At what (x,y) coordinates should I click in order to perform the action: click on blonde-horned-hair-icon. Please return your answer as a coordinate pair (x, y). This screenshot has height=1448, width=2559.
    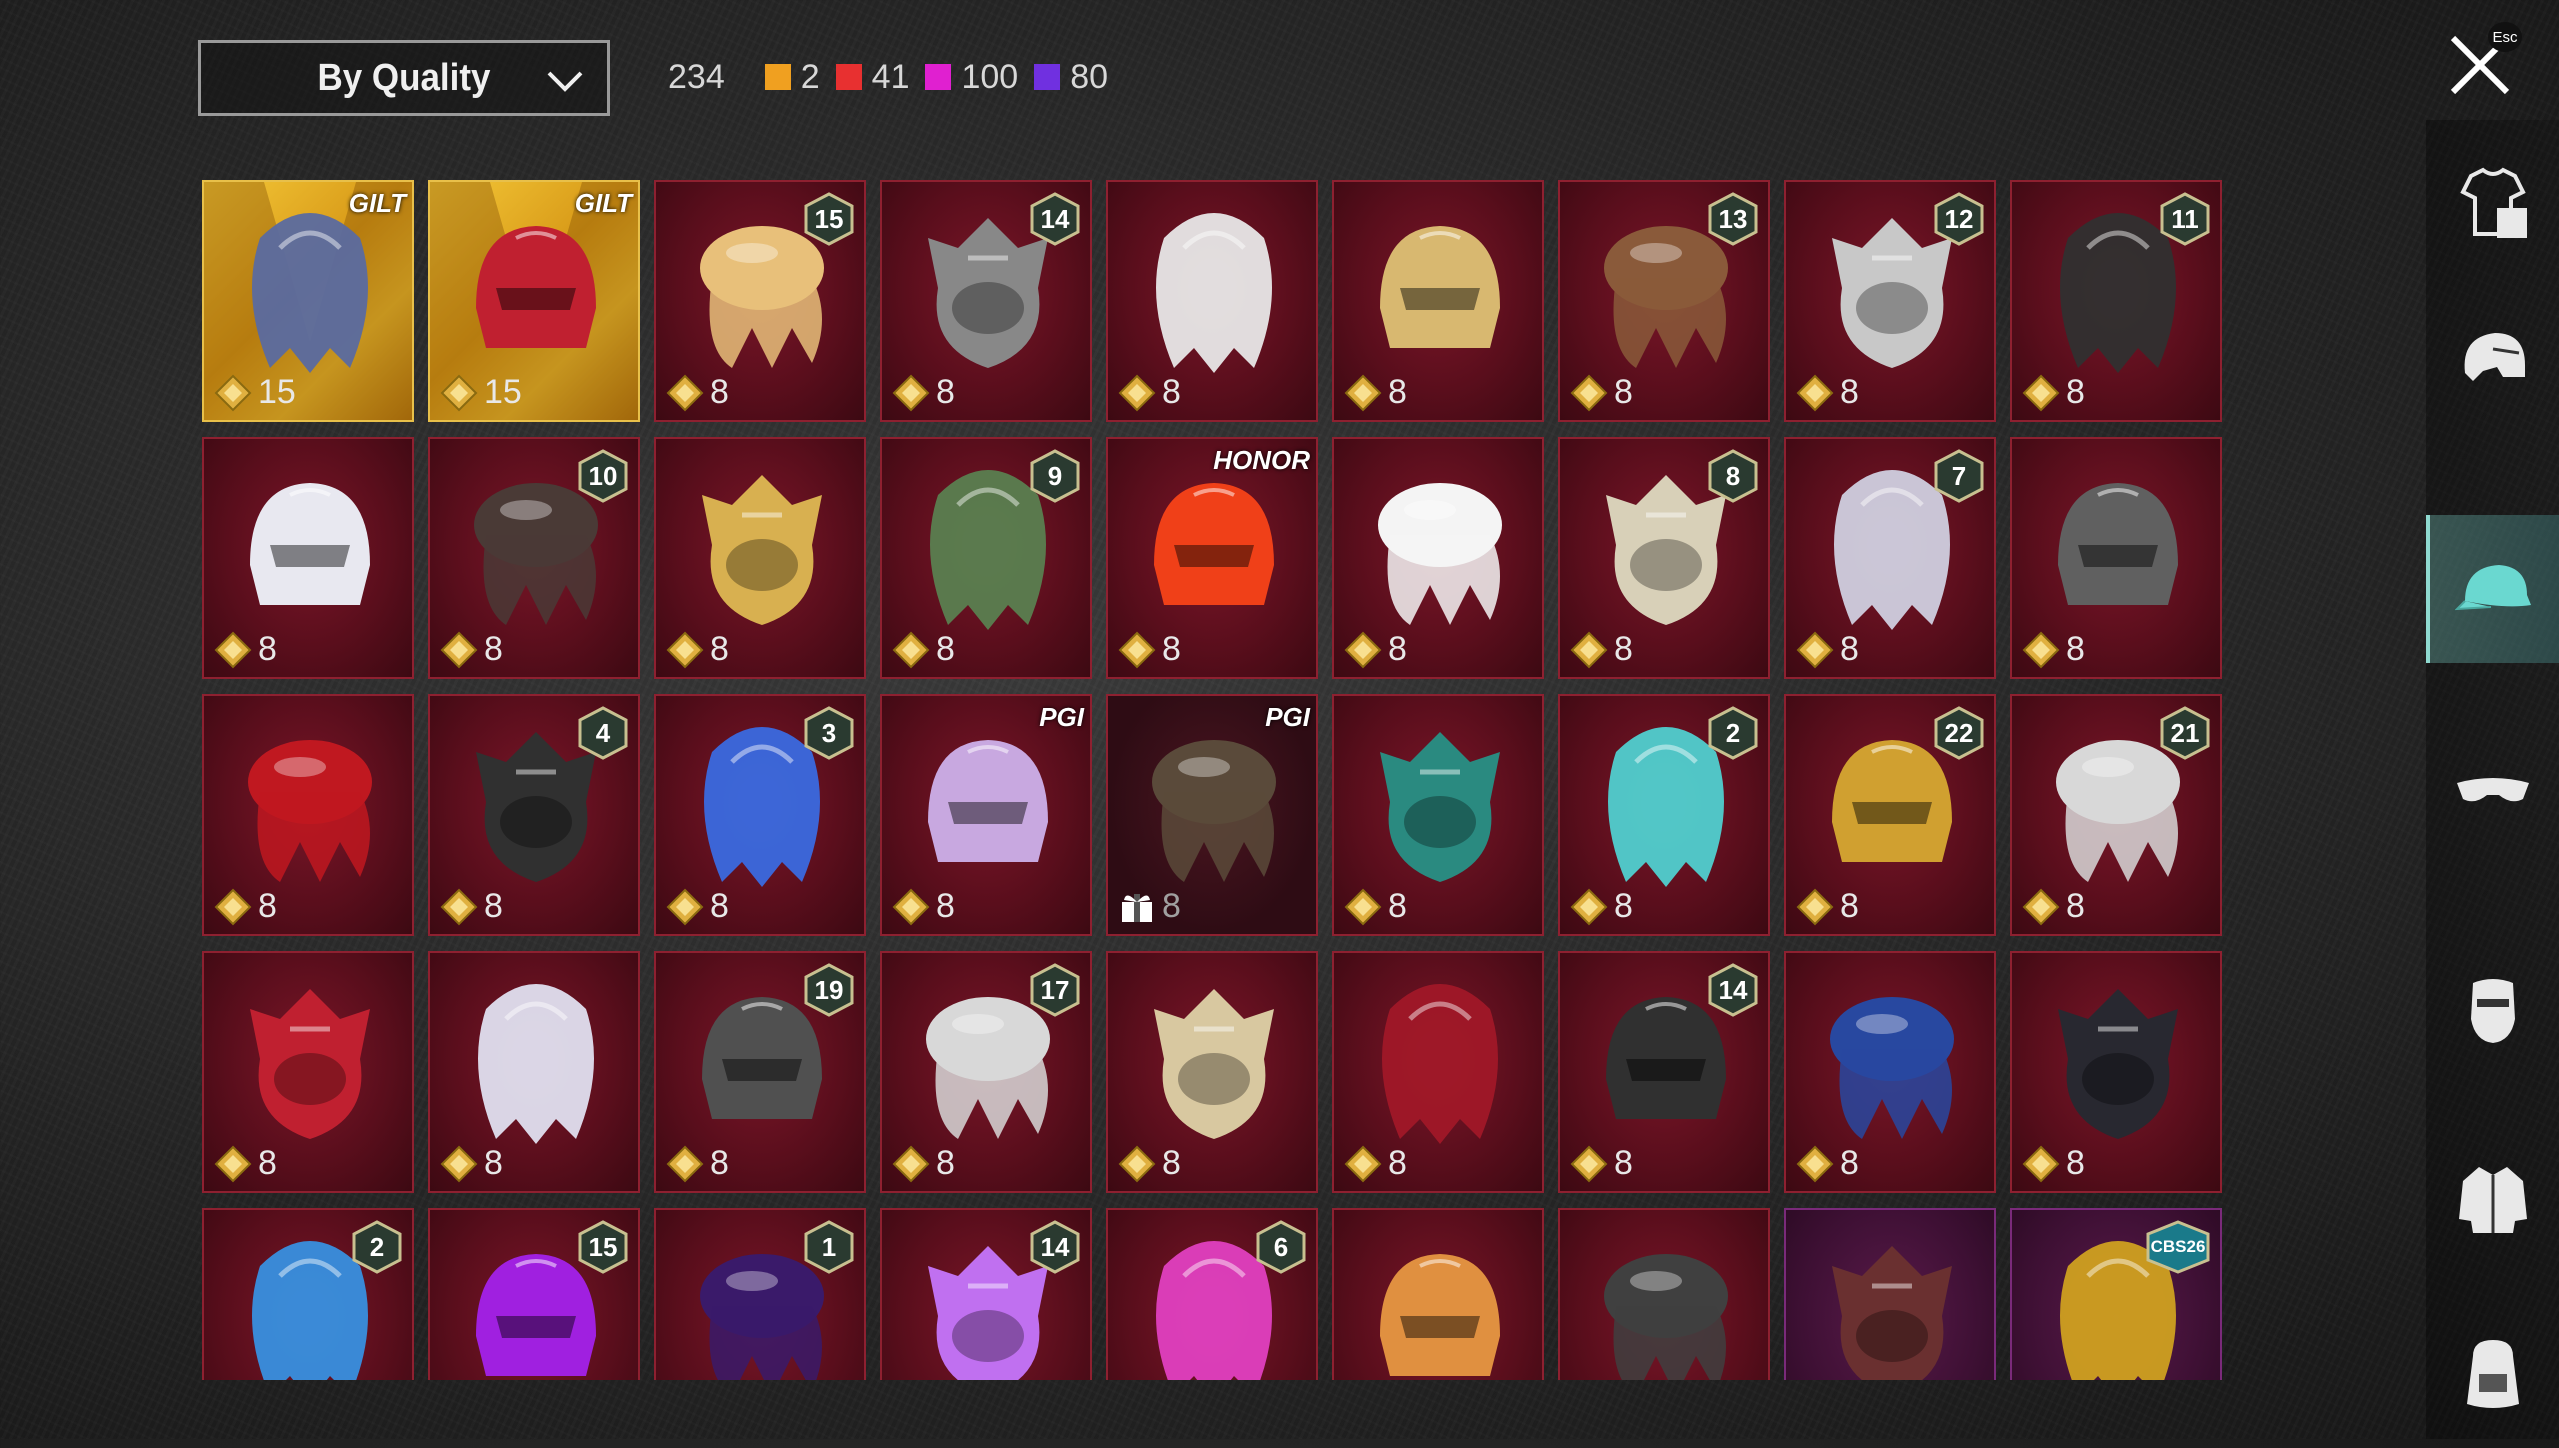
    Looking at the image, I should click on (1440, 287).